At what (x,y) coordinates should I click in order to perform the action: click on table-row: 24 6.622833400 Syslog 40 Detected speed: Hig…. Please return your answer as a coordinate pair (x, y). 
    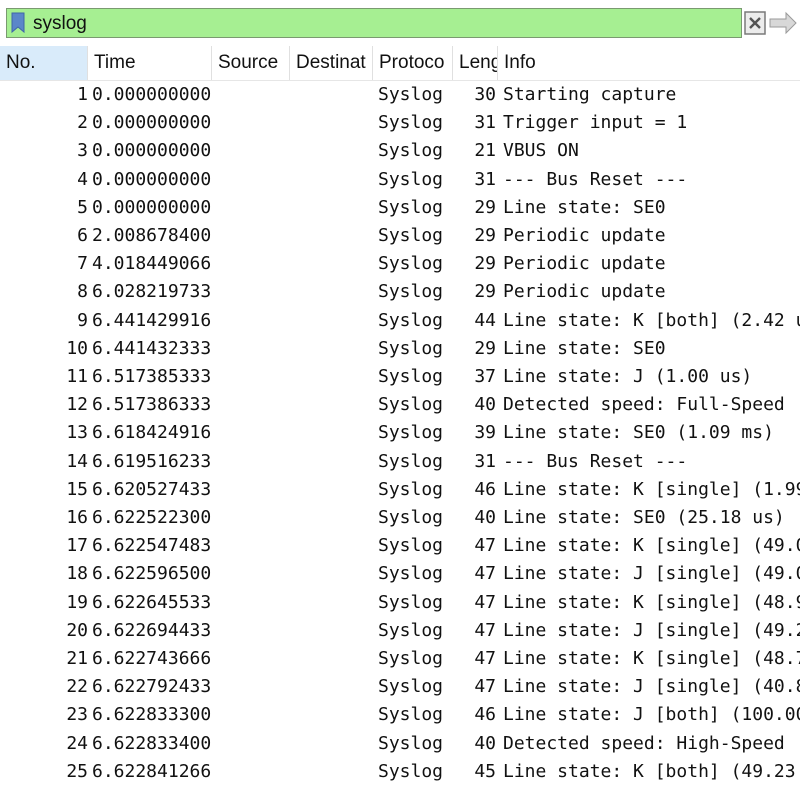
    Looking at the image, I should click on (400, 744).